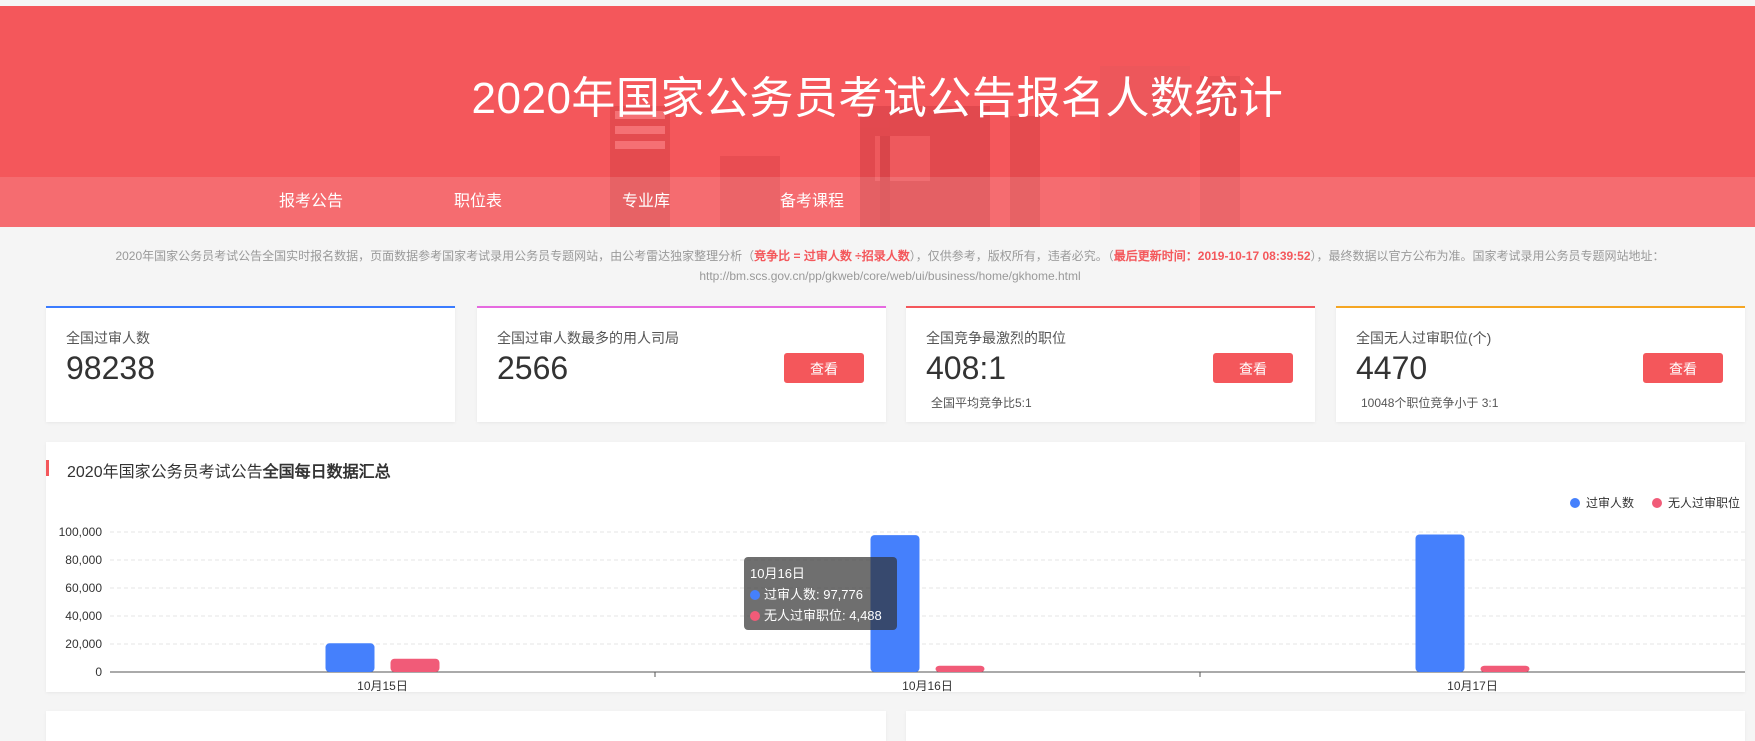  I want to click on notice-formula: 竞争比 = 过审人数 ÷招录人数, so click(832, 256).